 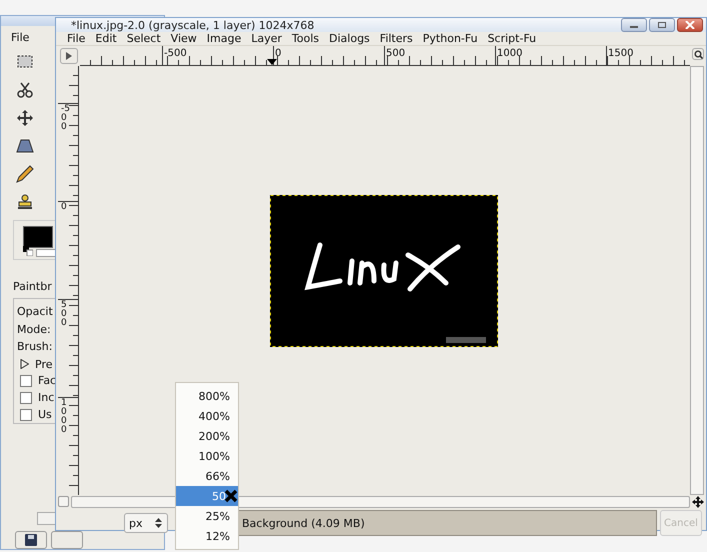 I want to click on checkbox-label: Us, so click(x=45, y=415).